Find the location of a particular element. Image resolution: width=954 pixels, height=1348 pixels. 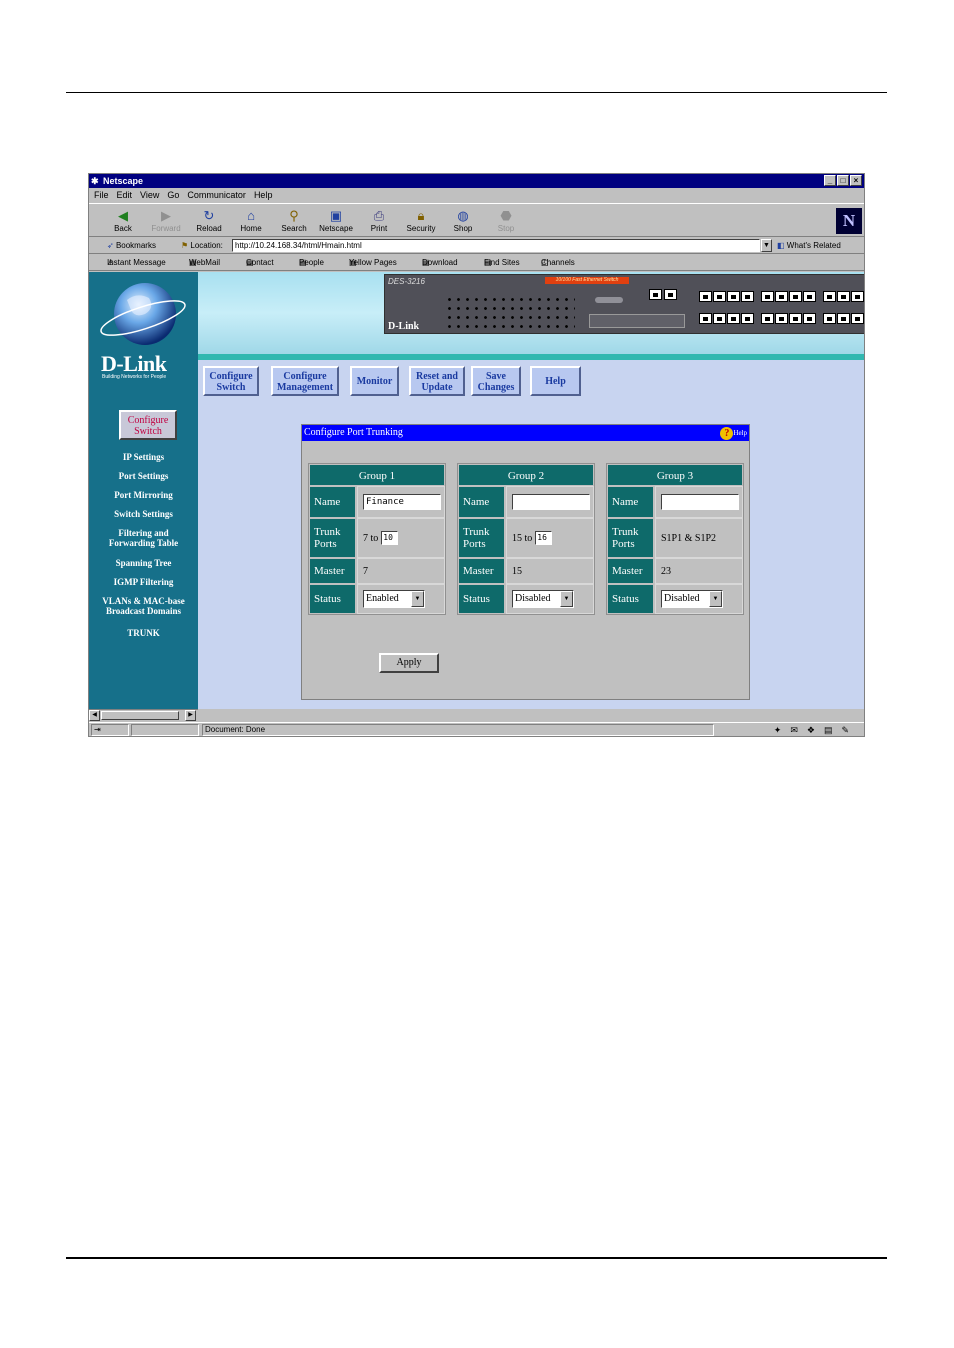

minimize-button: _ is located at coordinates (830, 180).